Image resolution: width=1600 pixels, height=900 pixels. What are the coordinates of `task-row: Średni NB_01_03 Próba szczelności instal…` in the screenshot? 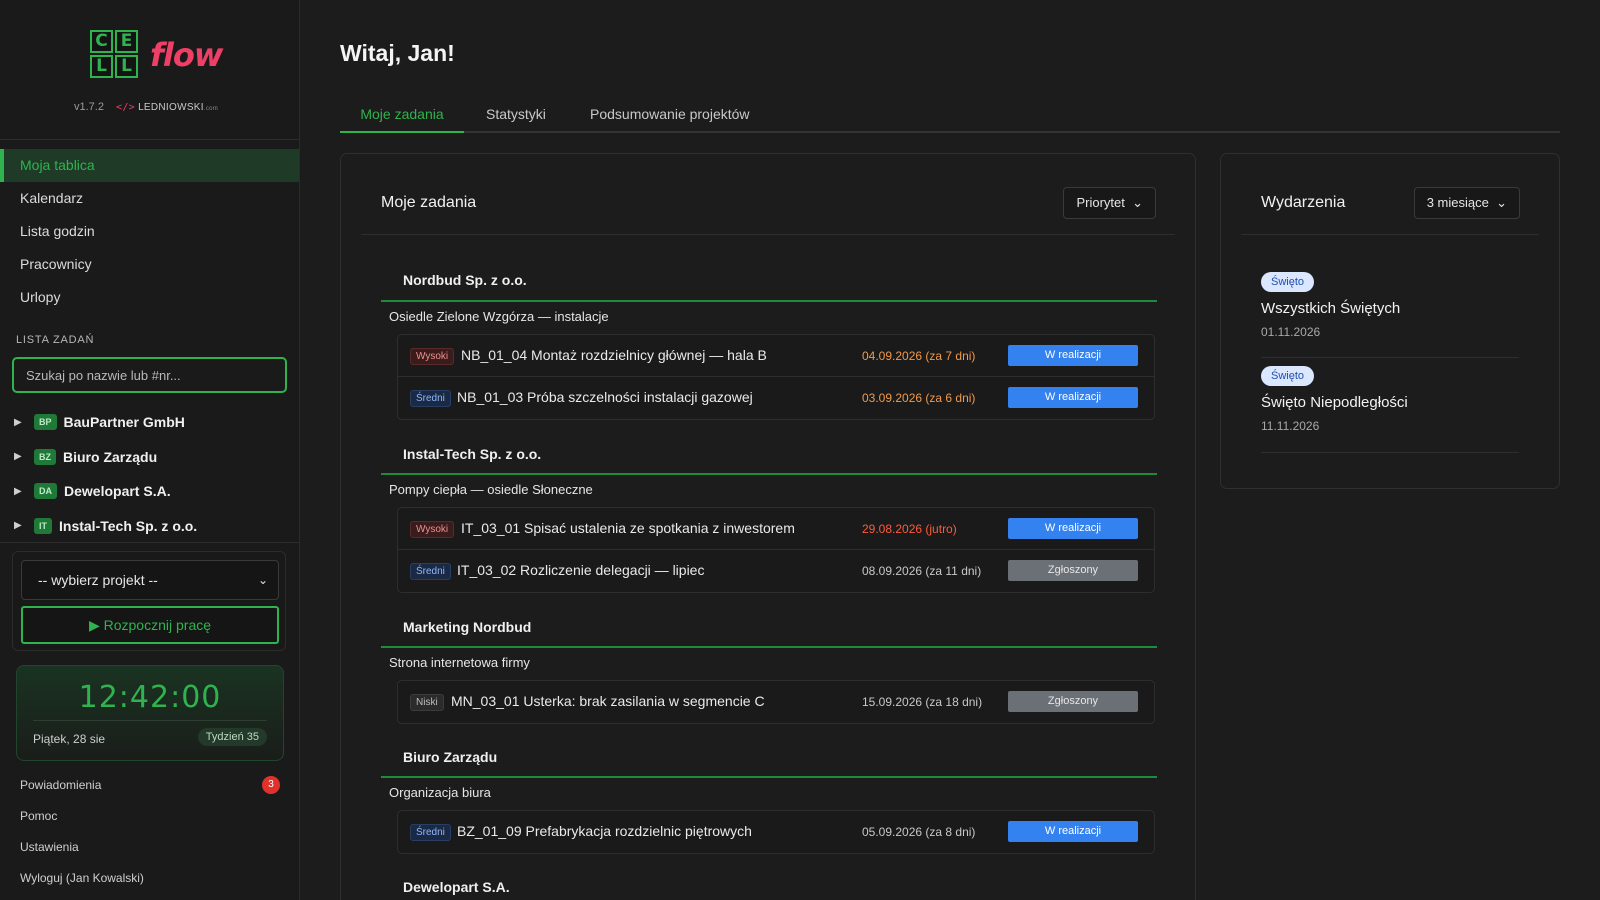 It's located at (776, 398).